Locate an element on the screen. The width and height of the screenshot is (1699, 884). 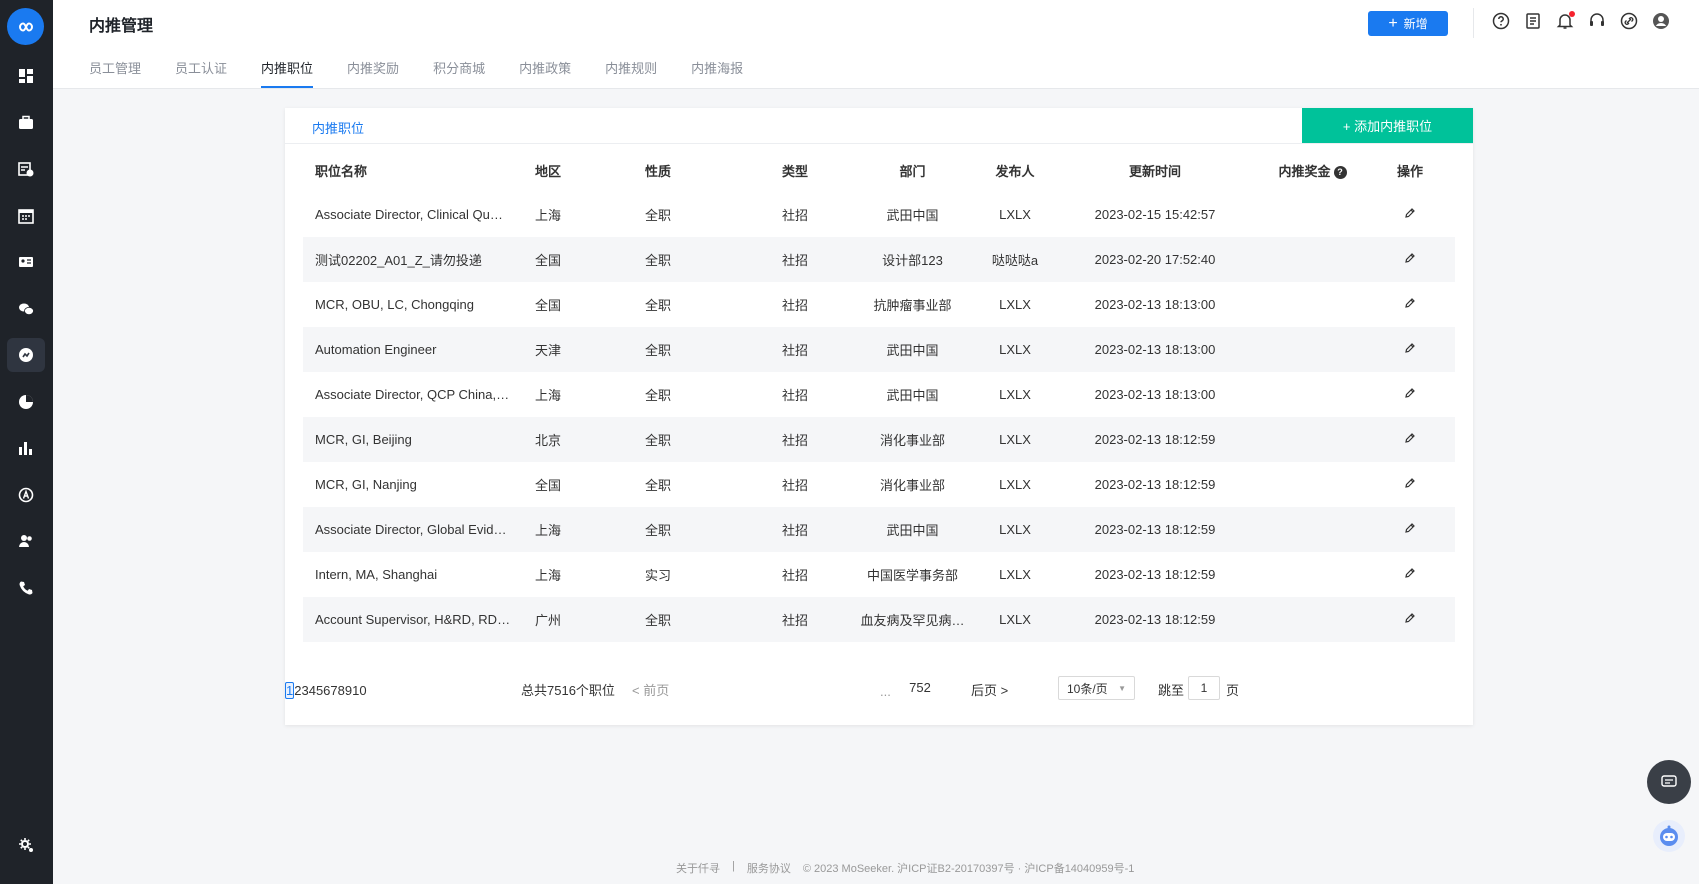
next-page-button: 后页 > is located at coordinates (989, 689).